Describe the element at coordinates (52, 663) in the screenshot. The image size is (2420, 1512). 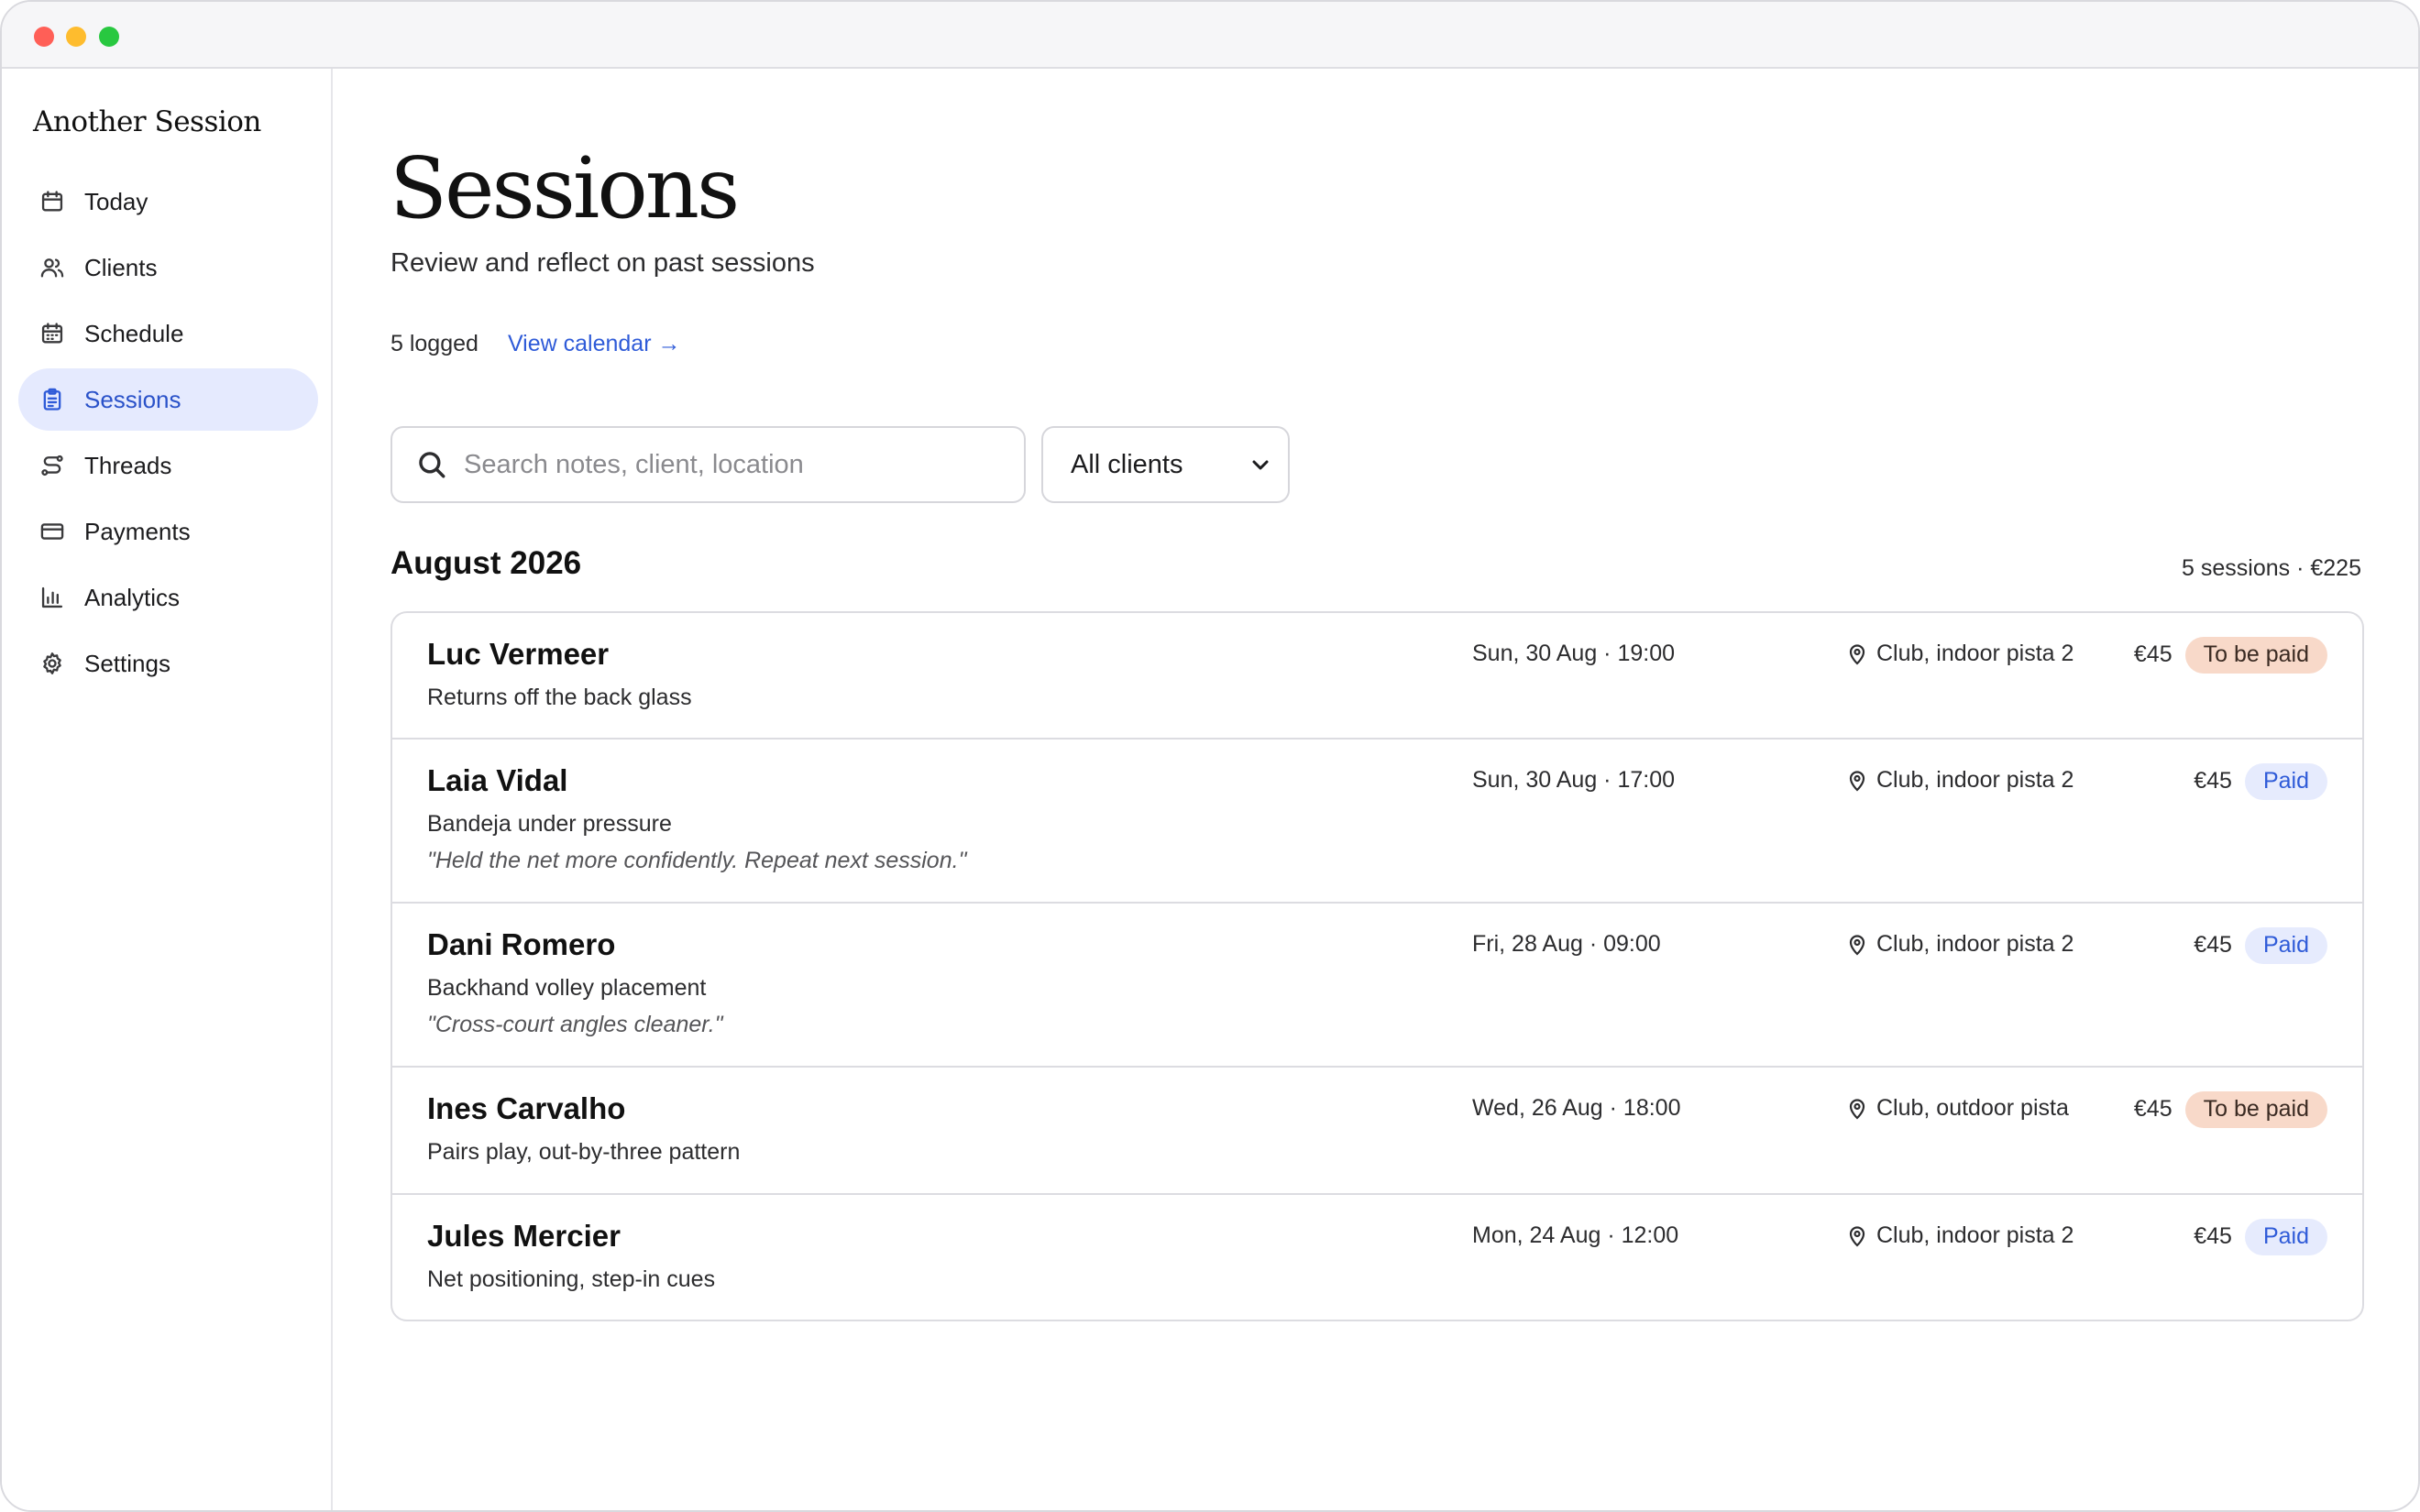
I see `gear-icon` at that location.